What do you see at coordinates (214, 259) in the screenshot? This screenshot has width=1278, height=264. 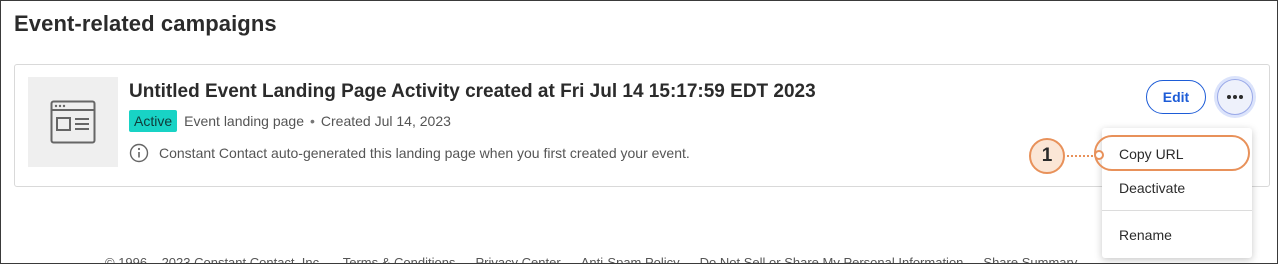 I see `footer-copyright: © 1996 – 2023 Constant Contact, Inc.` at bounding box center [214, 259].